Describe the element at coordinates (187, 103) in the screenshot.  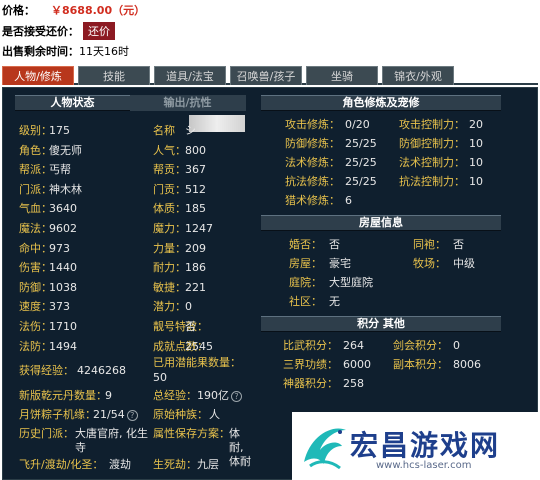
I see `subtab-output-resist: 输出/抗性` at that location.